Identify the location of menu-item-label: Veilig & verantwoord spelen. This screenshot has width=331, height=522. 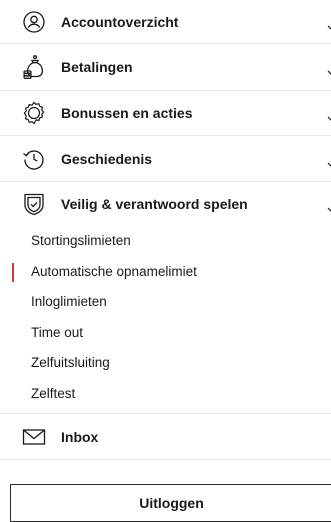
(154, 204).